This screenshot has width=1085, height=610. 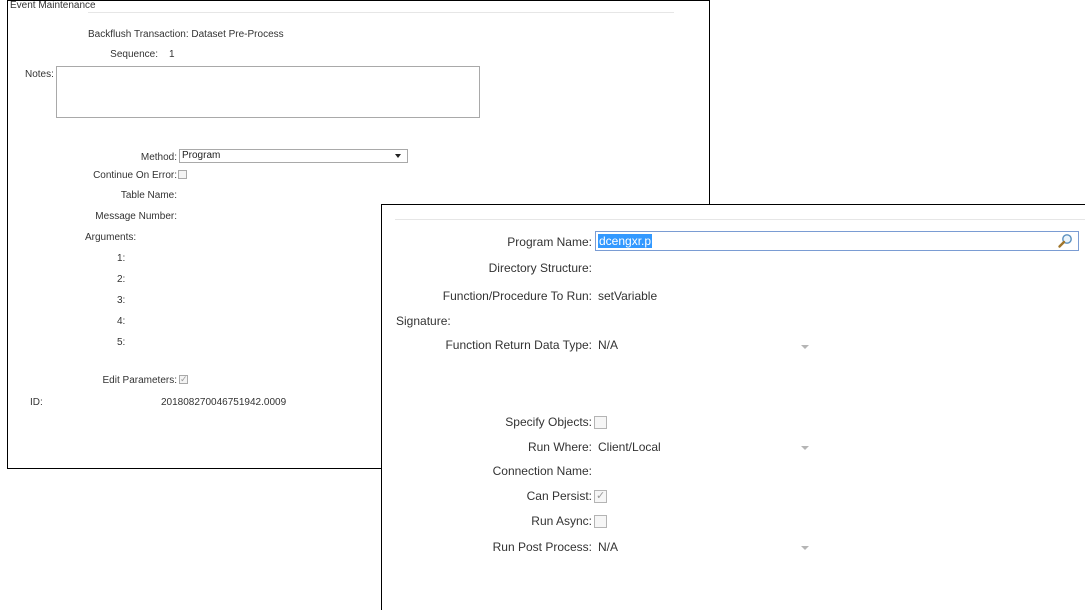 I want to click on sequence-label: Sequence:, so click(x=134, y=54).